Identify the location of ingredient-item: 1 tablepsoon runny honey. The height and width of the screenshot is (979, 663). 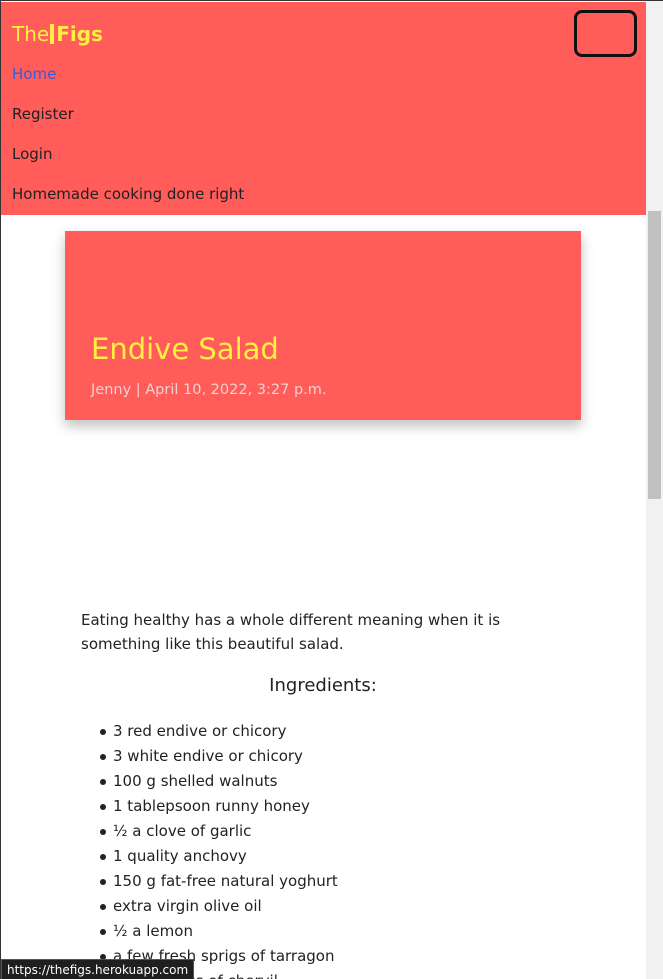
(219, 806).